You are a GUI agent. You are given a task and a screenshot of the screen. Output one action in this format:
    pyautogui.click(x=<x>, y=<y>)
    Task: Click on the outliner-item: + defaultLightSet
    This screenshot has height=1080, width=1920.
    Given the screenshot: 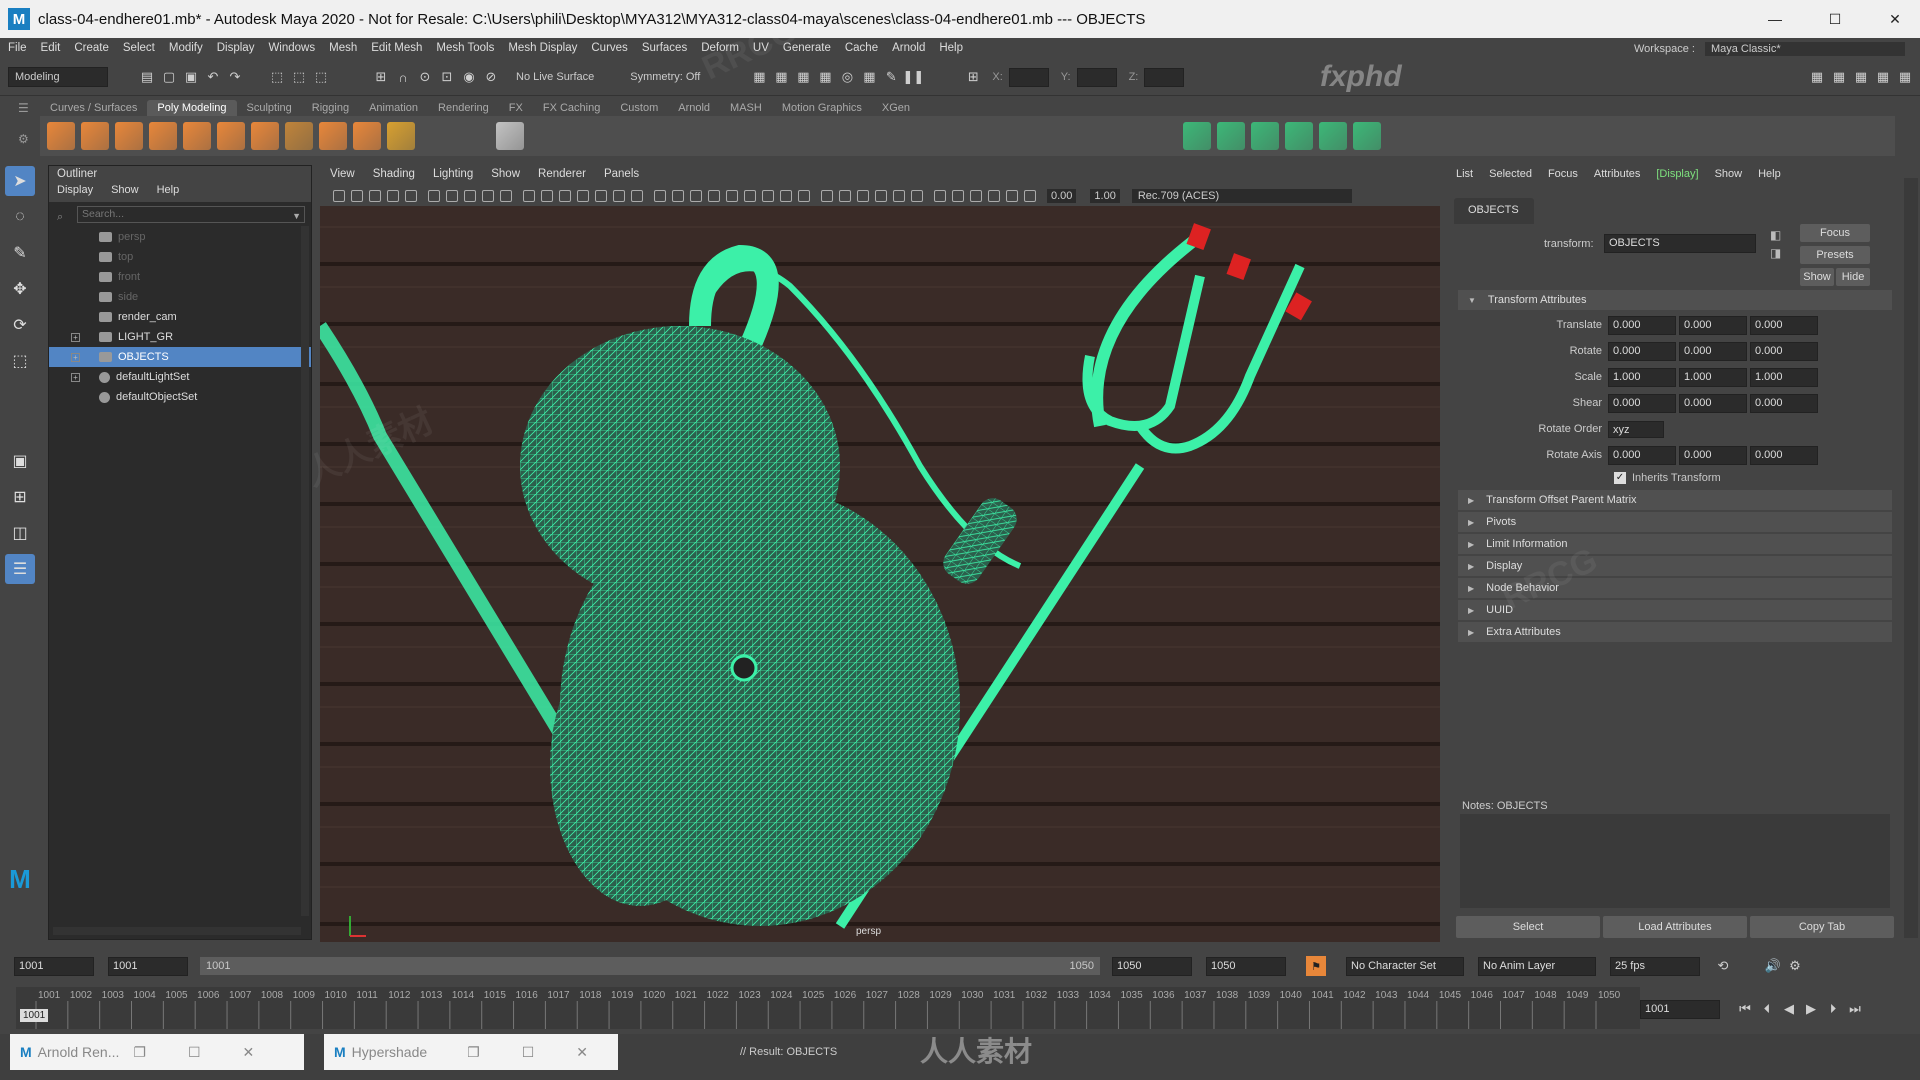 What is the action you would take?
    pyautogui.click(x=180, y=377)
    